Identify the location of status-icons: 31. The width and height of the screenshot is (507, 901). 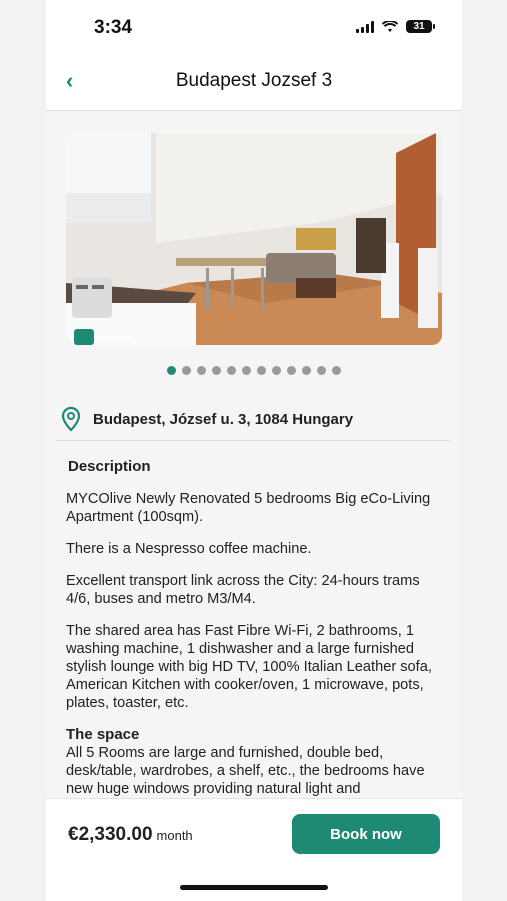
(395, 26).